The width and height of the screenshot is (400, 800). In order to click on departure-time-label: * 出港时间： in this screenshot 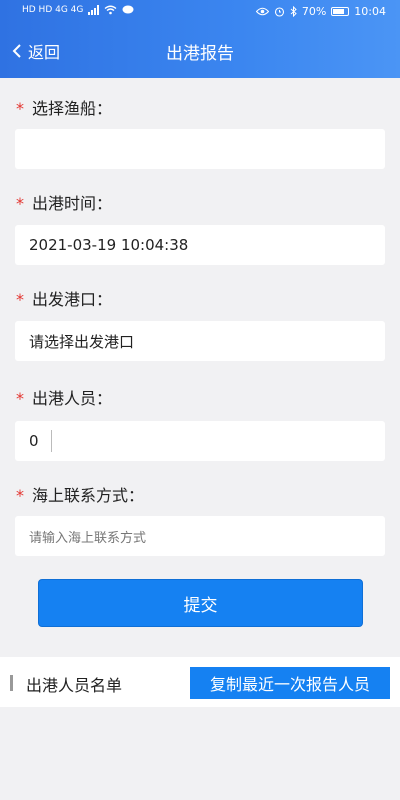, I will do `click(64, 202)`.